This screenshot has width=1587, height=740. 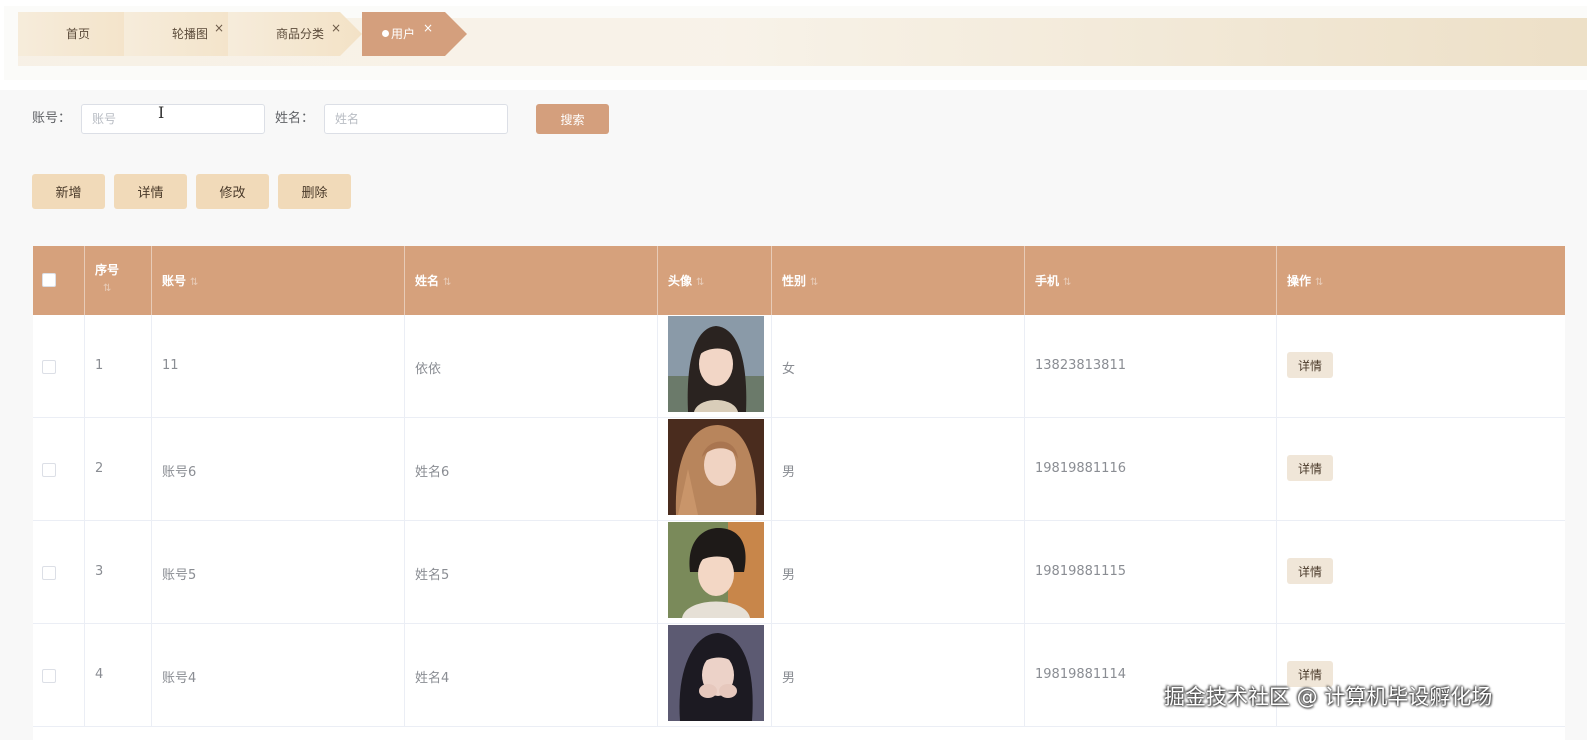 What do you see at coordinates (572, 119) in the screenshot?
I see `search-button: 搜索` at bounding box center [572, 119].